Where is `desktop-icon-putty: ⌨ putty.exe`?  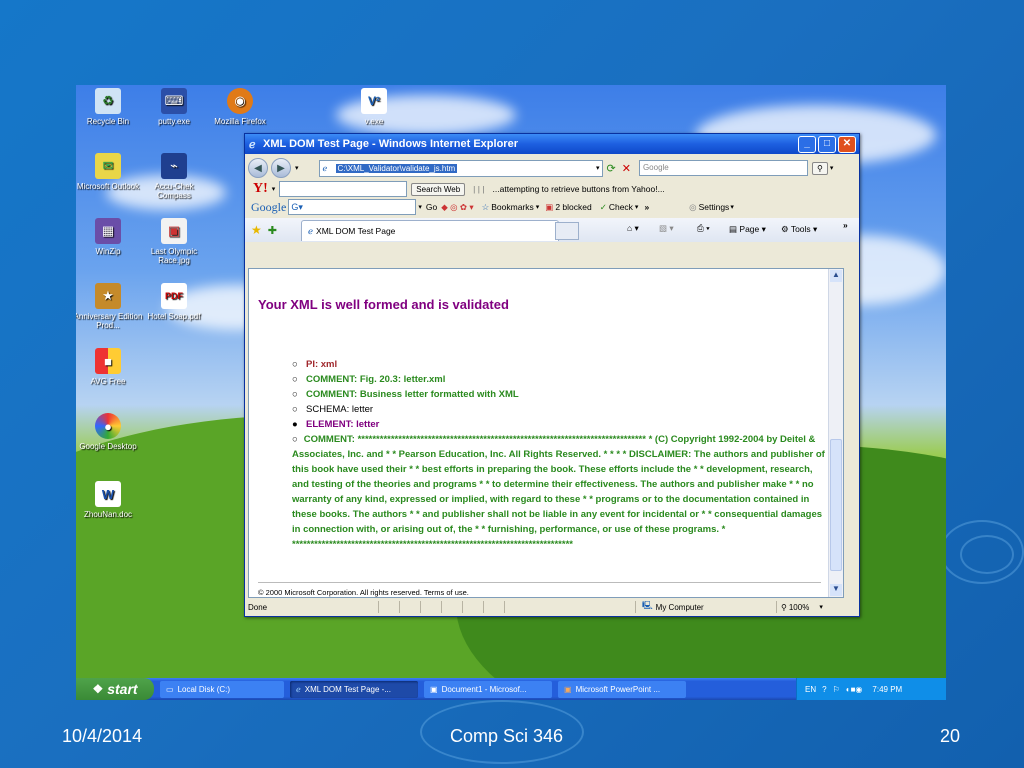
desktop-icon-putty: ⌨ putty.exe is located at coordinates (174, 107).